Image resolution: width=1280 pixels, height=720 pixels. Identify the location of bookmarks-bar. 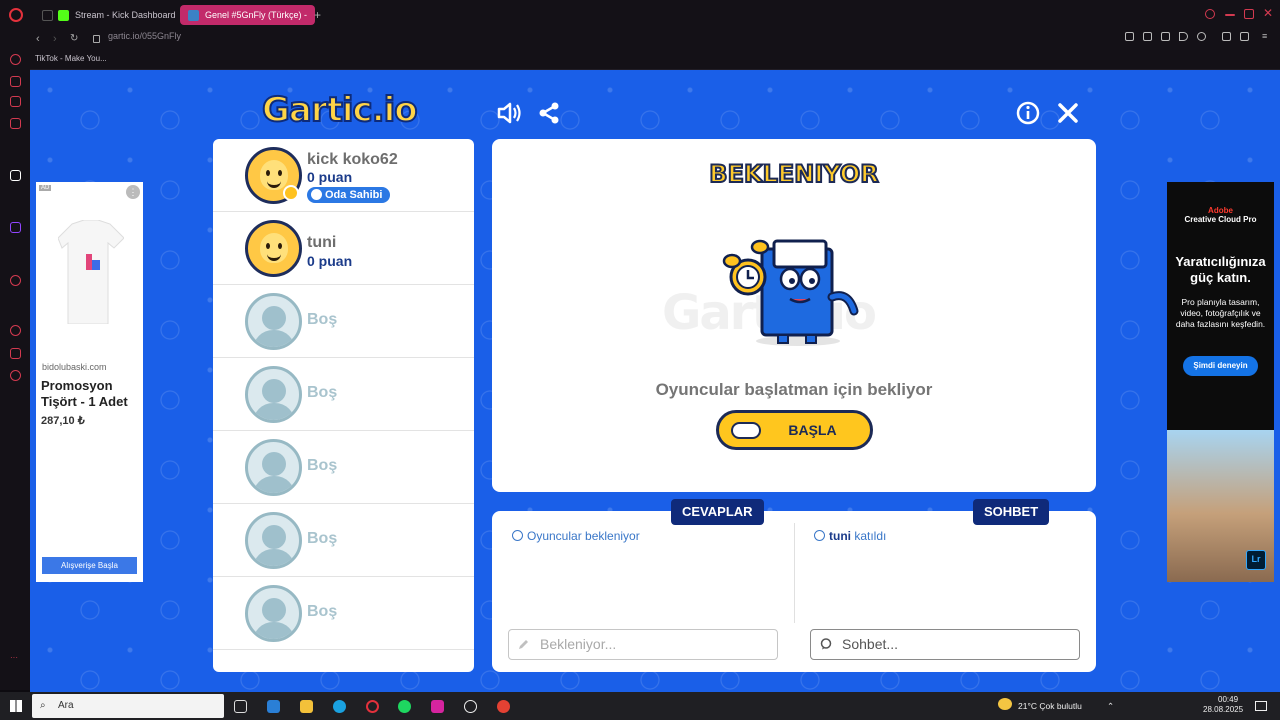
(640, 60).